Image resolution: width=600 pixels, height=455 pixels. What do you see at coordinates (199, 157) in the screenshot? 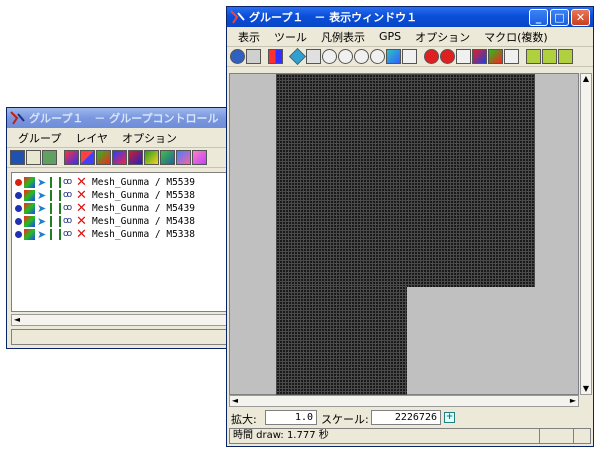
I see `grid-layer-icon` at bounding box center [199, 157].